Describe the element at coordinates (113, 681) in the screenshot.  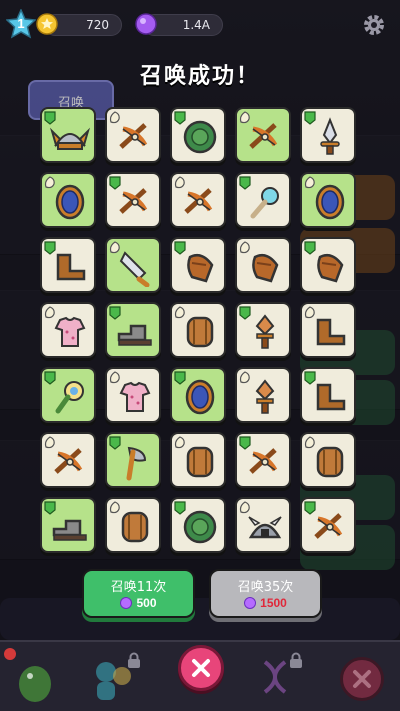
I see `hero-icon` at that location.